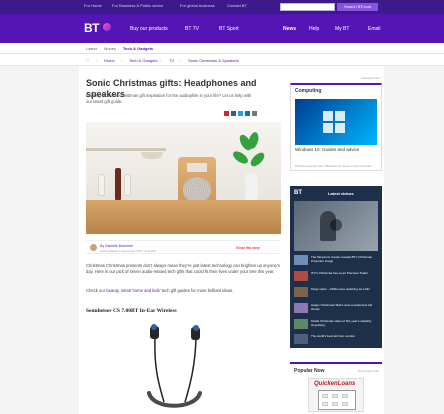  I want to click on utility-link-business: For Business & Public sector, so click(137, 5).